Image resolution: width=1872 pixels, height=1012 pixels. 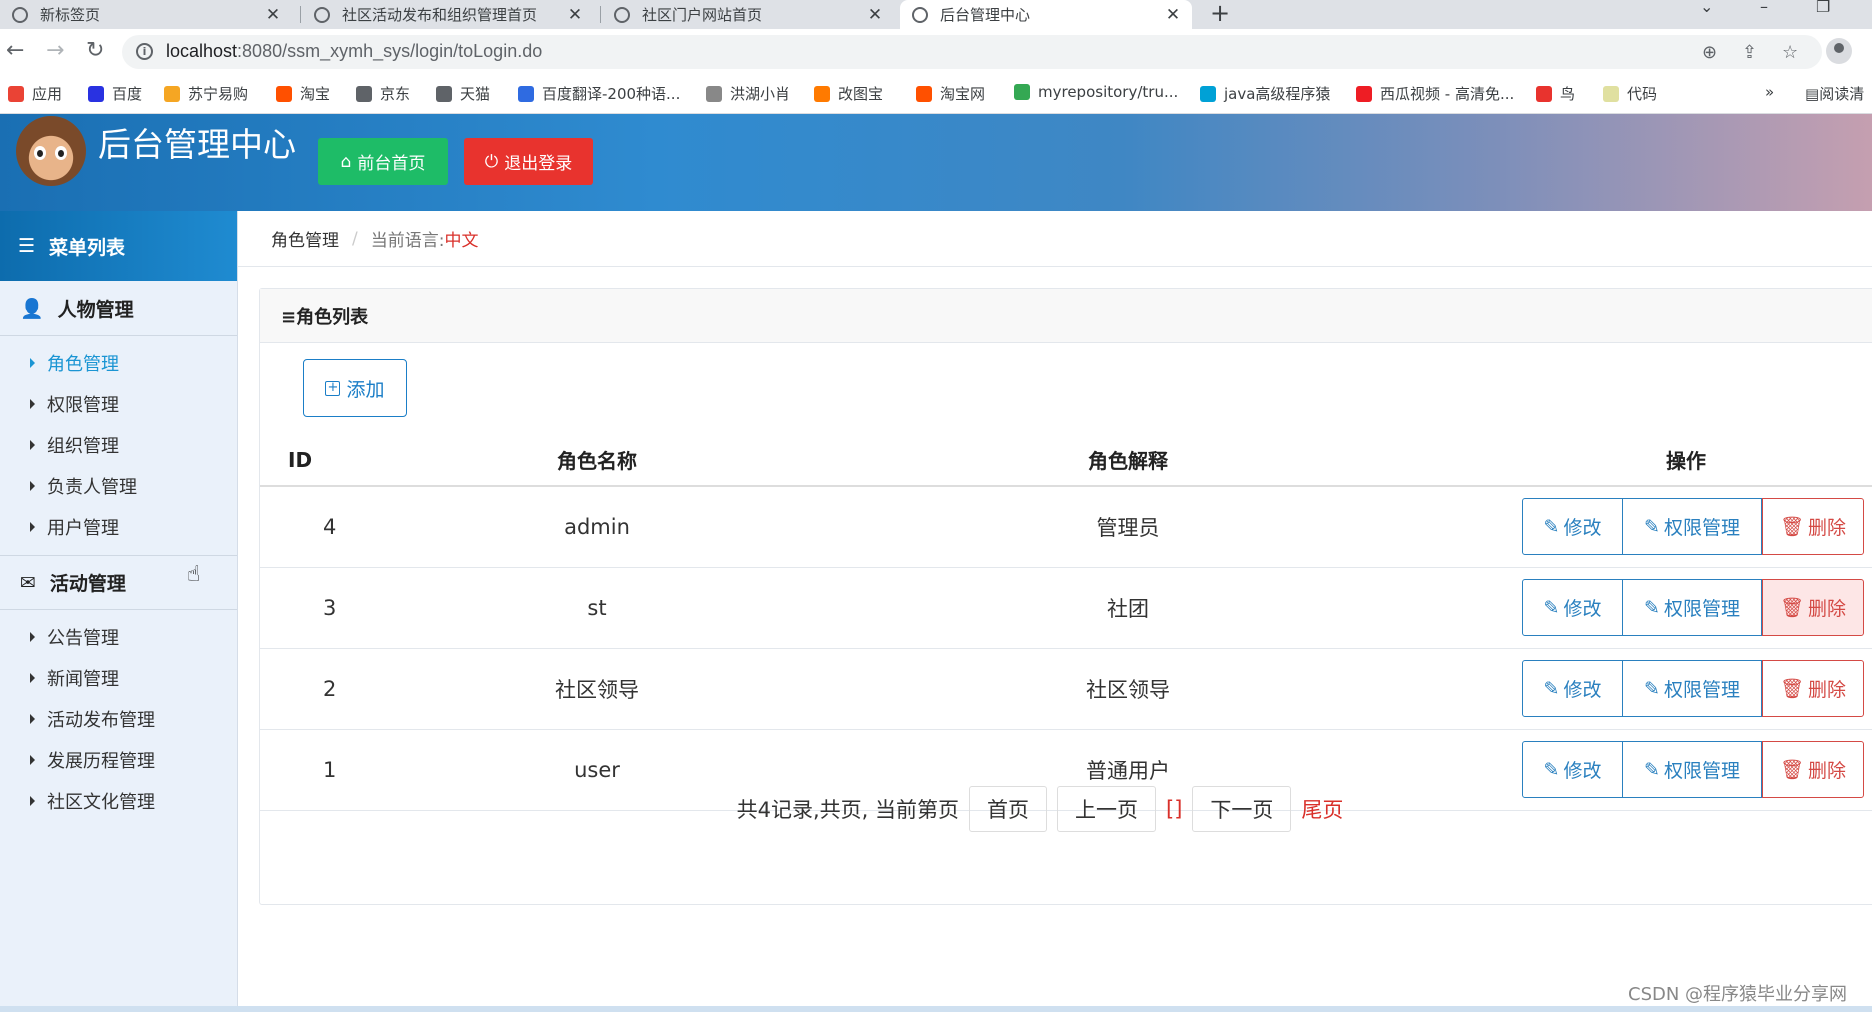 I want to click on bookmark-item: 淘宝网, so click(x=950, y=93).